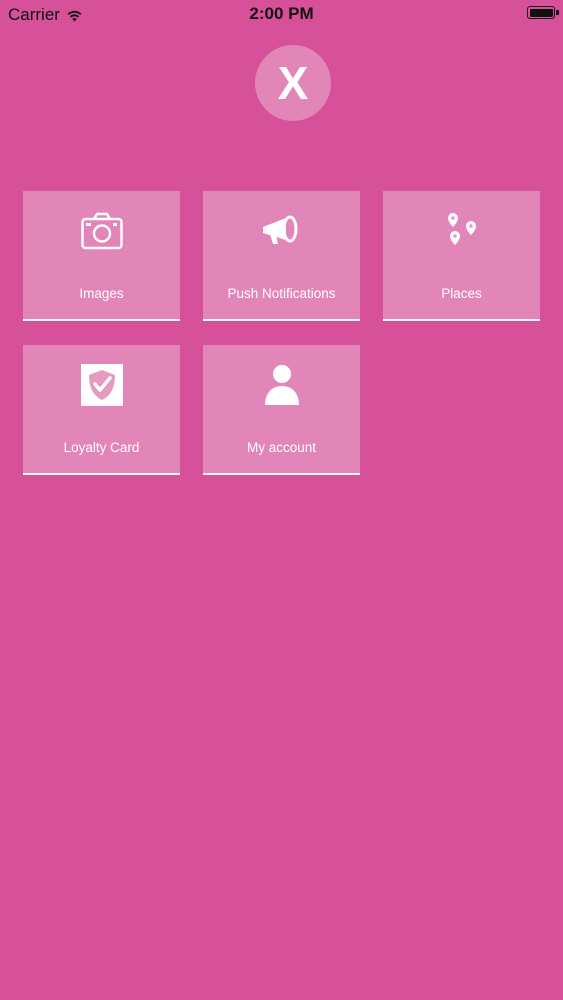 This screenshot has height=1000, width=563. I want to click on battery-fill, so click(541, 12).